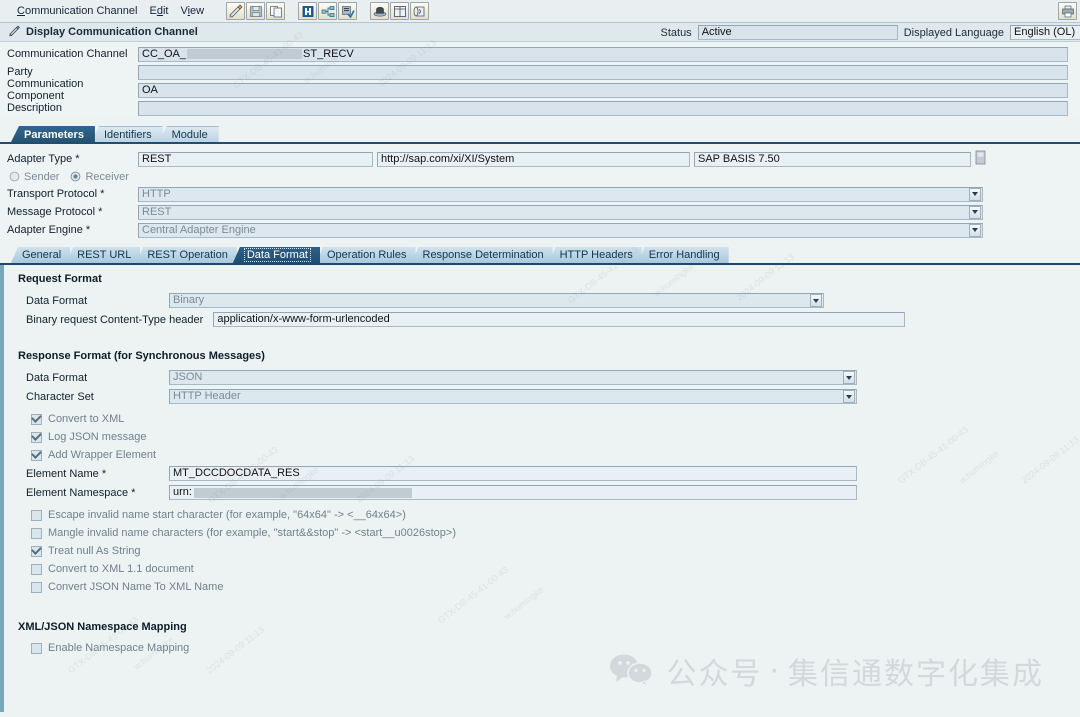 The image size is (1080, 717). Describe the element at coordinates (595, 255) in the screenshot. I see `tab-http-headers: HTTP Headers` at that location.